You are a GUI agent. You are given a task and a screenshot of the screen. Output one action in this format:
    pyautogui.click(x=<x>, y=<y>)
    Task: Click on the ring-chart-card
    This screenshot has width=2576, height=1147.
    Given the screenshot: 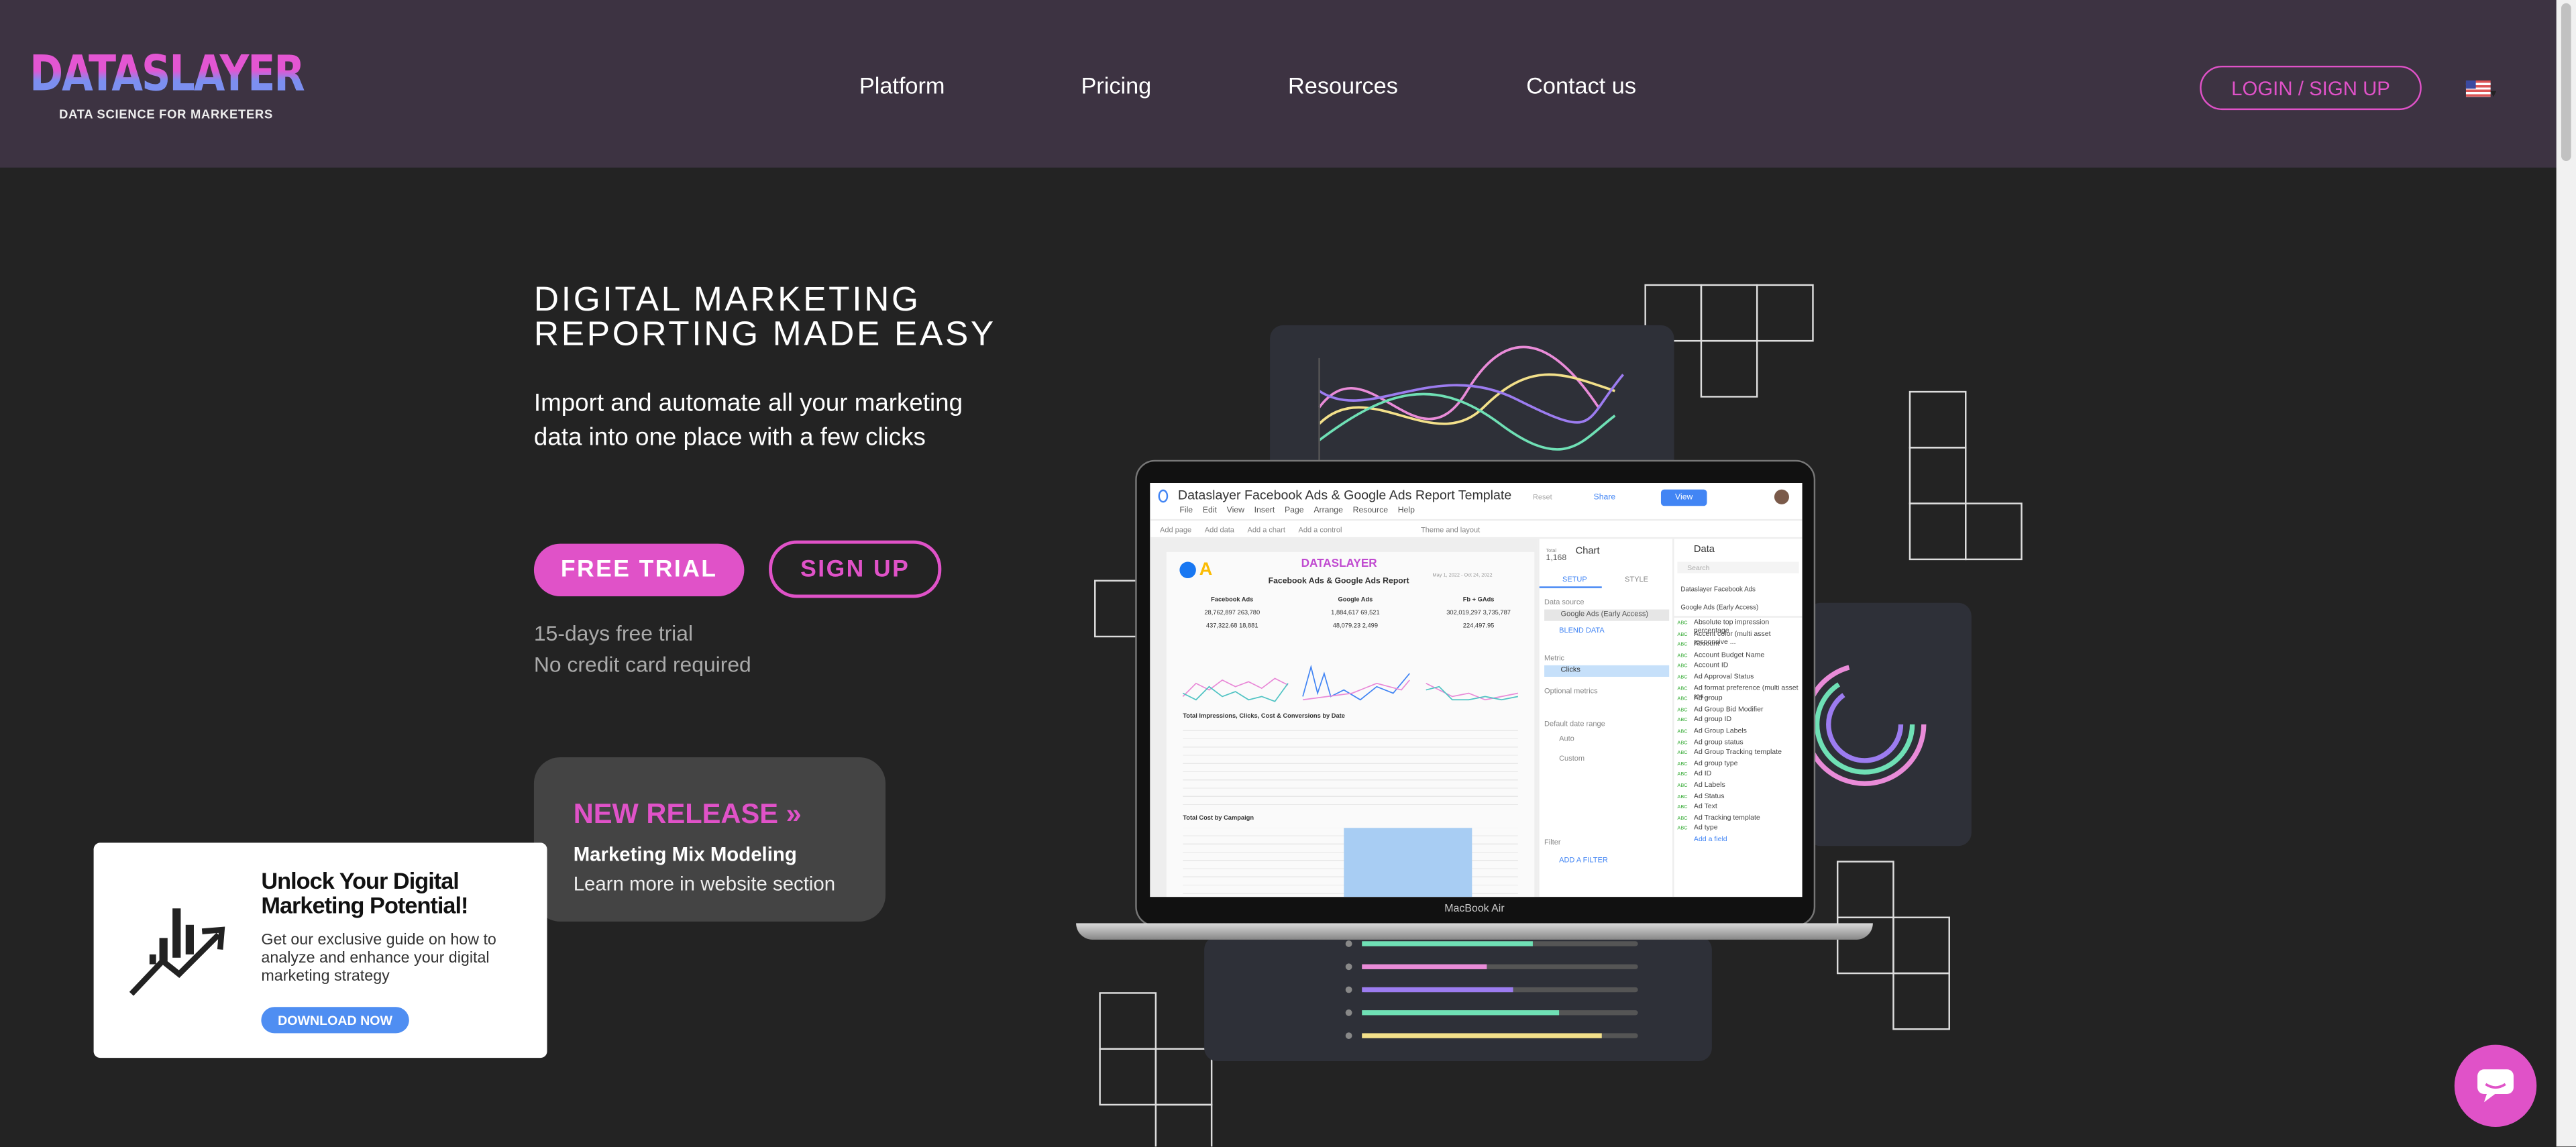 What is the action you would take?
    pyautogui.click(x=1887, y=724)
    